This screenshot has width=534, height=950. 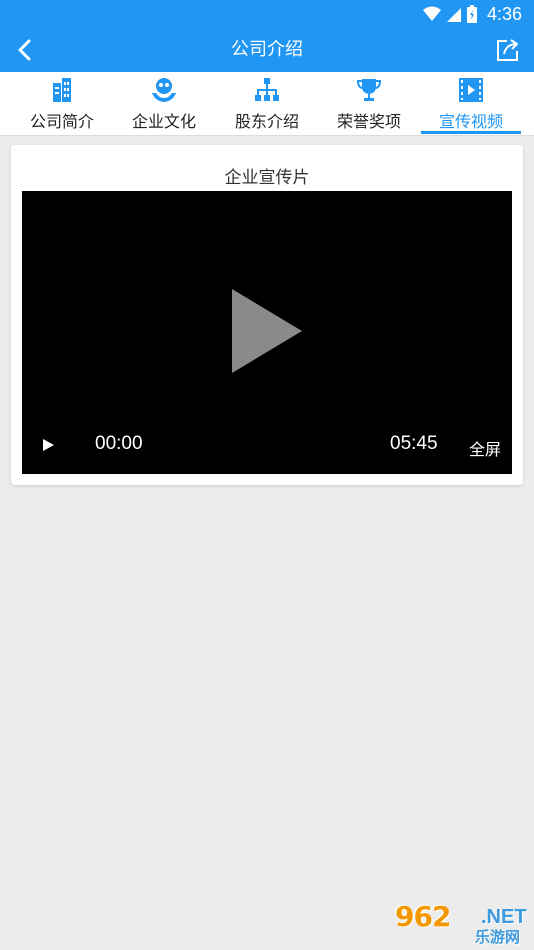 I want to click on culture-icon, so click(x=164, y=90).